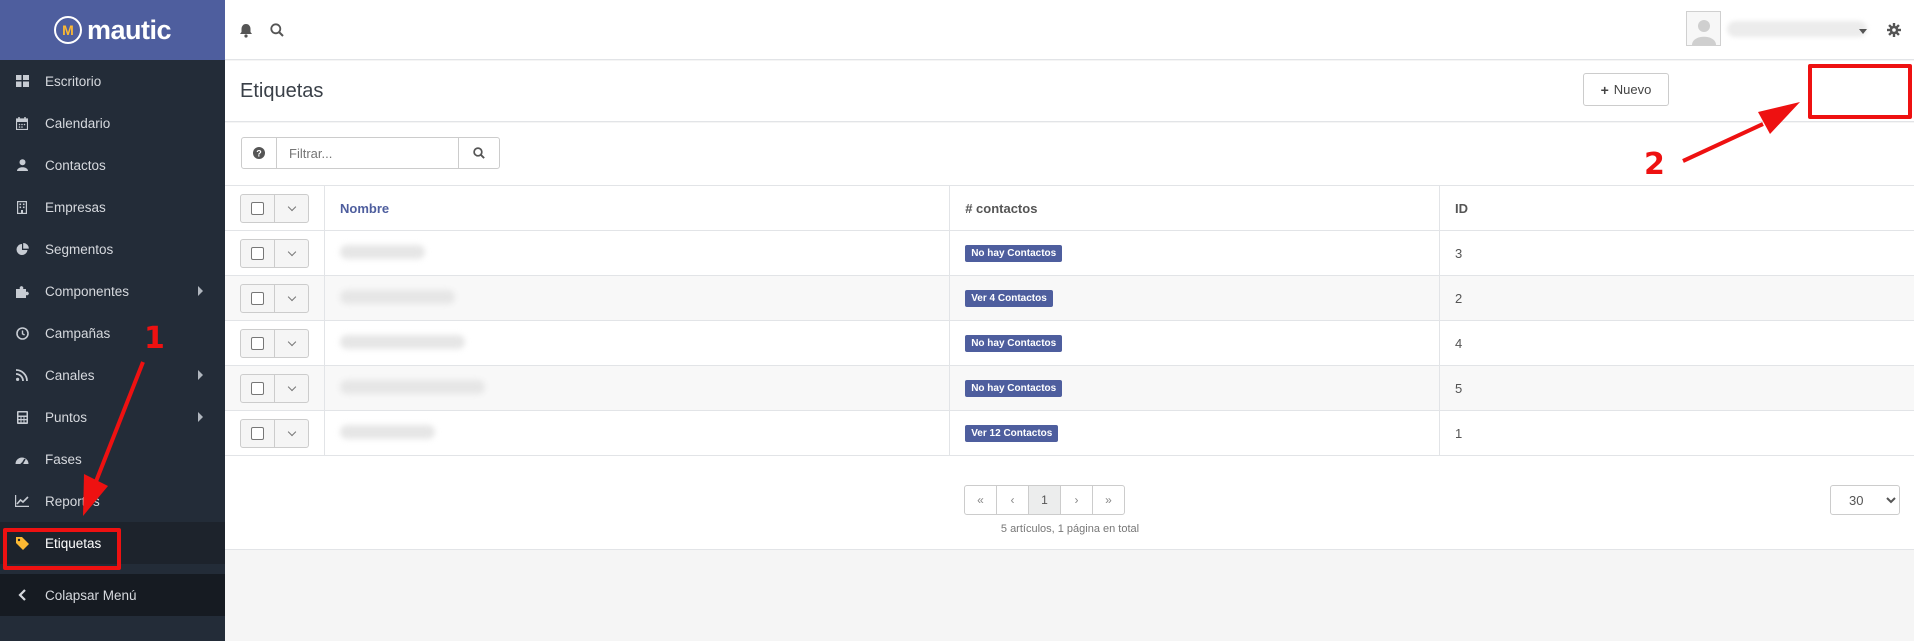  Describe the element at coordinates (1195, 208) in the screenshot. I see `column-header-contactos: # contactos` at that location.